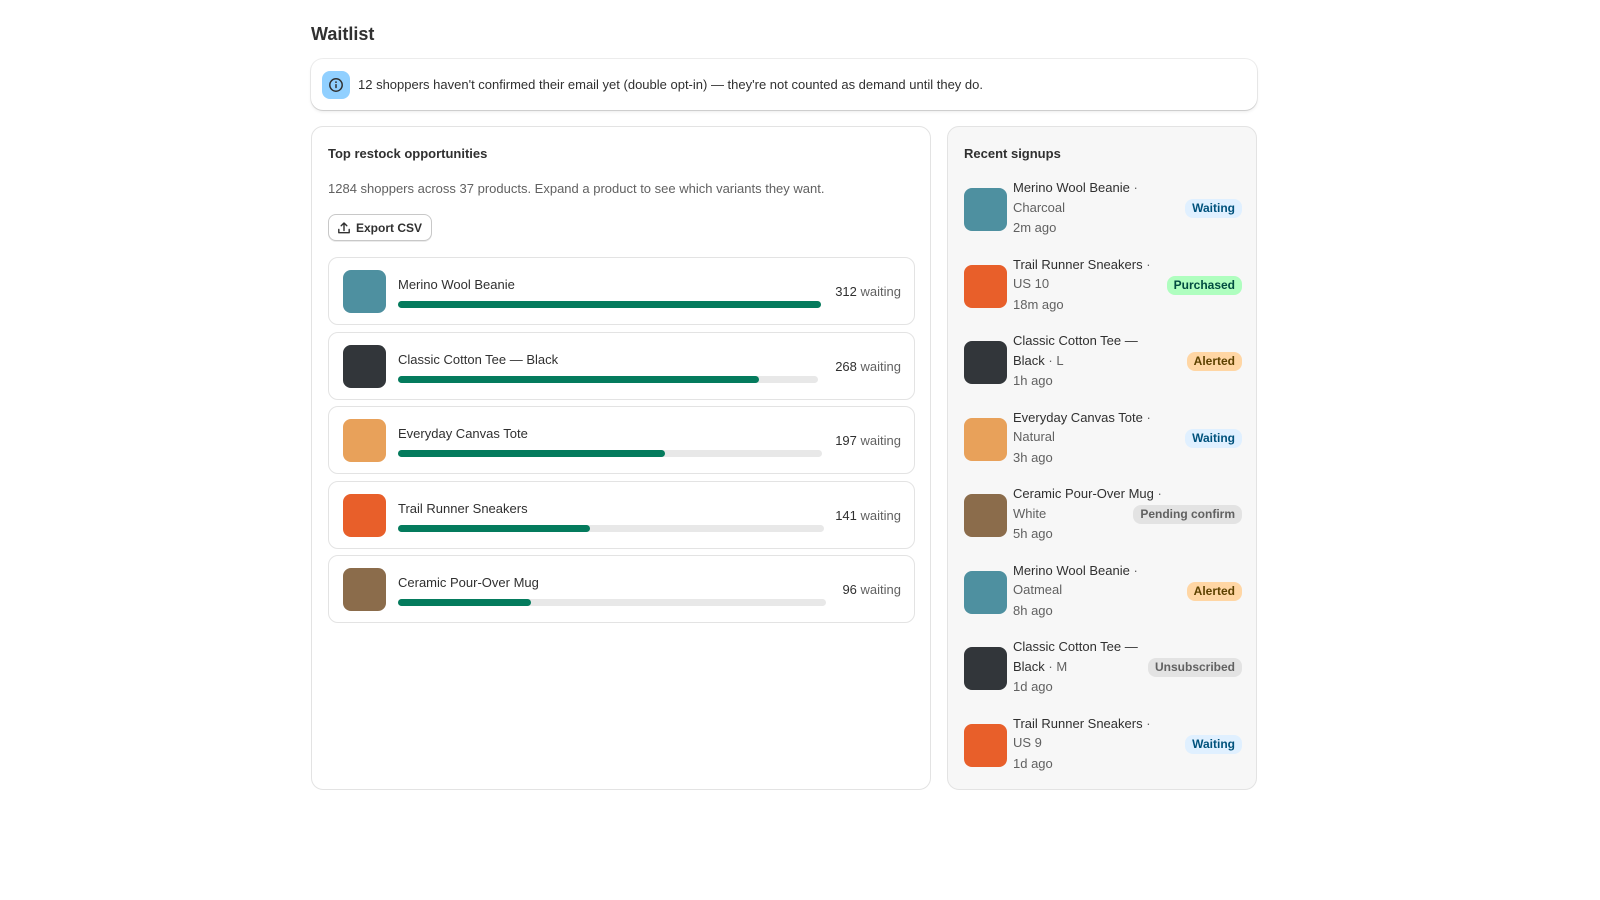  Describe the element at coordinates (478, 359) in the screenshot. I see `product-name: Classic Cotton Tee — Black` at that location.